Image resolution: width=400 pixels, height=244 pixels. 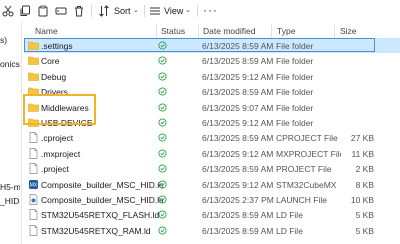 I want to click on delete-icon, so click(x=79, y=11).